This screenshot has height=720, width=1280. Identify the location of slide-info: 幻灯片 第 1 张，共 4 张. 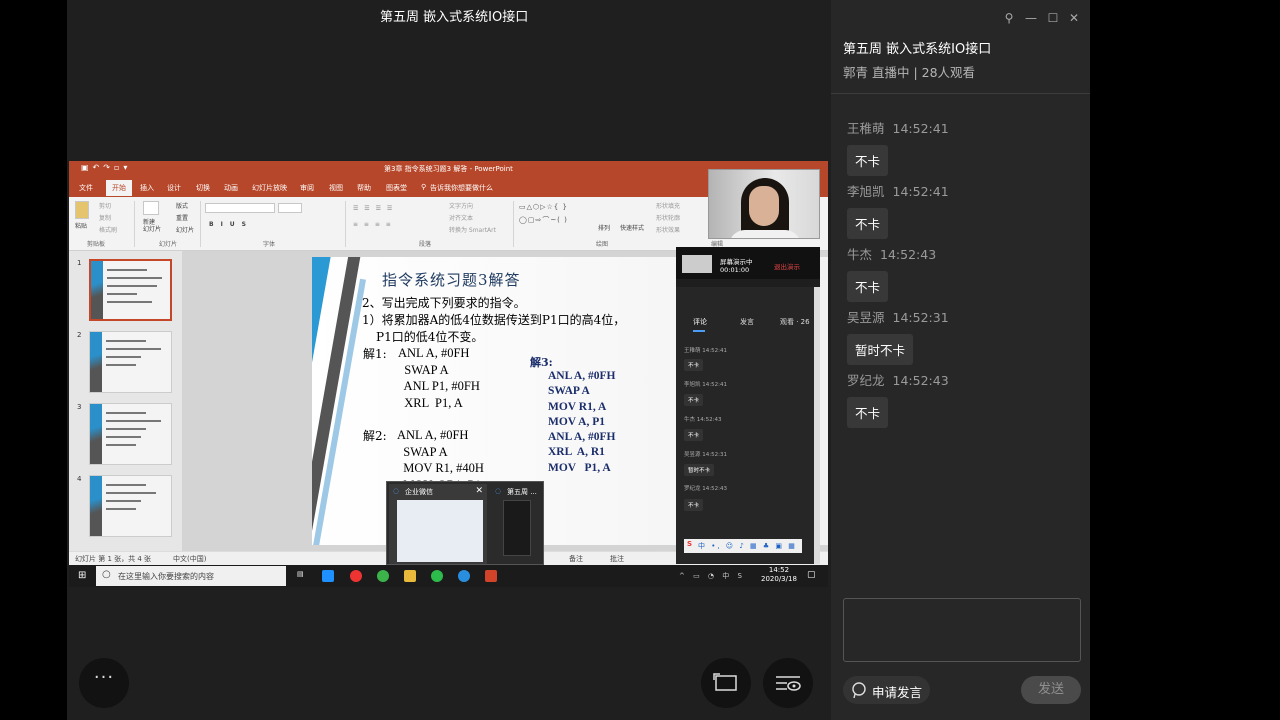
(113, 559).